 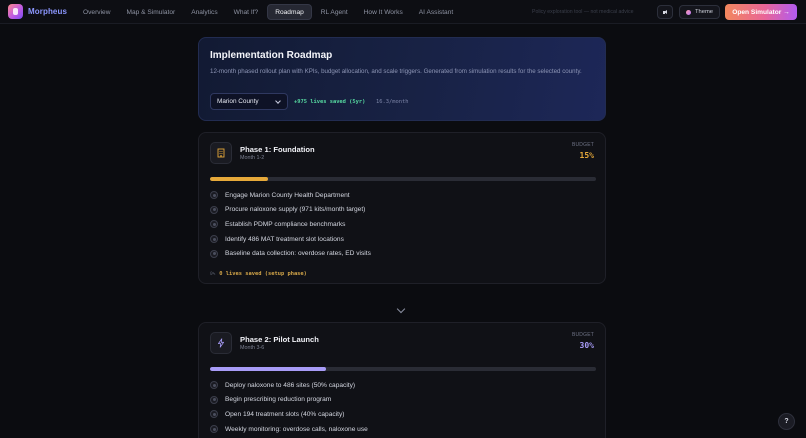 What do you see at coordinates (150, 12) in the screenshot?
I see `nav-map-simulator: Map & Simulator` at bounding box center [150, 12].